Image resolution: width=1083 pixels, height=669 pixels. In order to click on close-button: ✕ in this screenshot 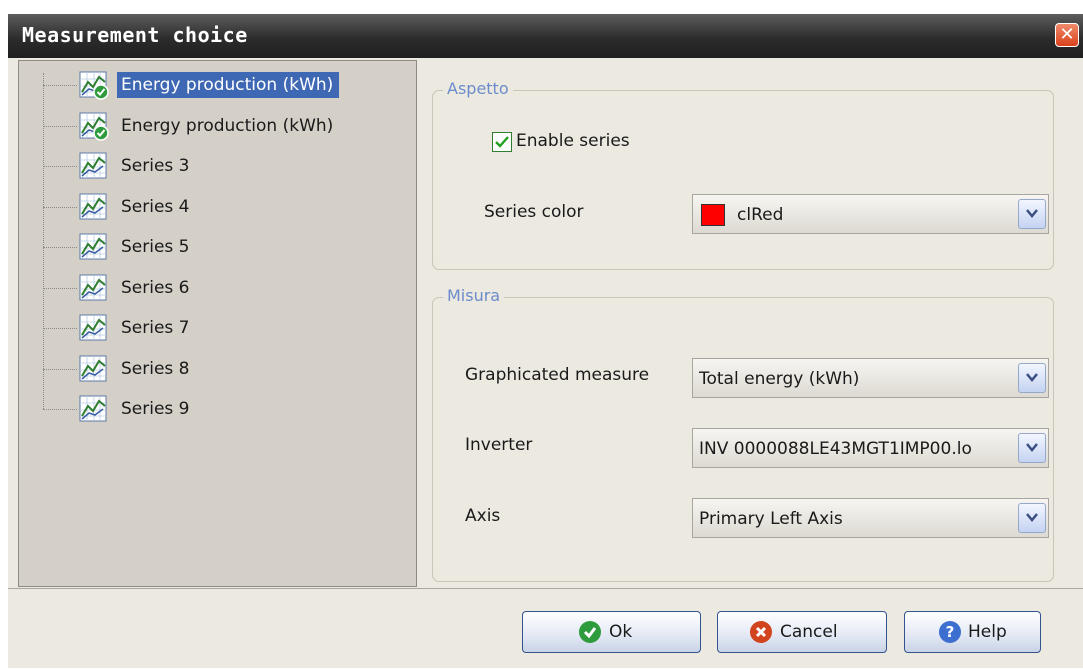, I will do `click(1067, 35)`.